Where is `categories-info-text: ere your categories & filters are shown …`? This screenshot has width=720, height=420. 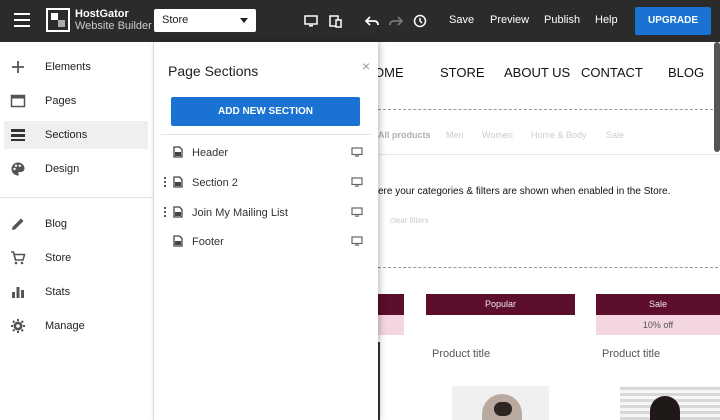 categories-info-text: ere your categories & filters are shown … is located at coordinates (524, 191).